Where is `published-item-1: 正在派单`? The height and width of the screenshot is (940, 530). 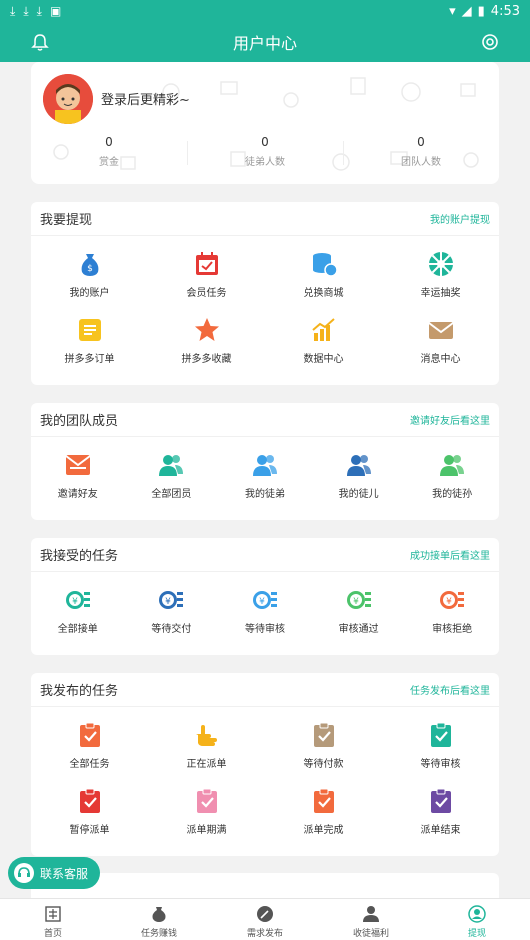
published-item-1: 正在派单 is located at coordinates (206, 740).